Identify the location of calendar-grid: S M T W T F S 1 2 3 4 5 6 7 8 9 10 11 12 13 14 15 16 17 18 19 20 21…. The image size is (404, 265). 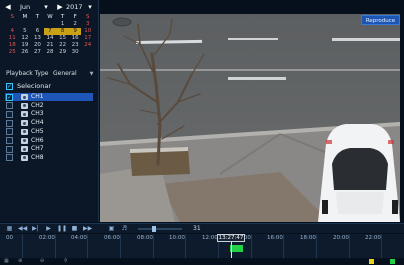
(50, 35).